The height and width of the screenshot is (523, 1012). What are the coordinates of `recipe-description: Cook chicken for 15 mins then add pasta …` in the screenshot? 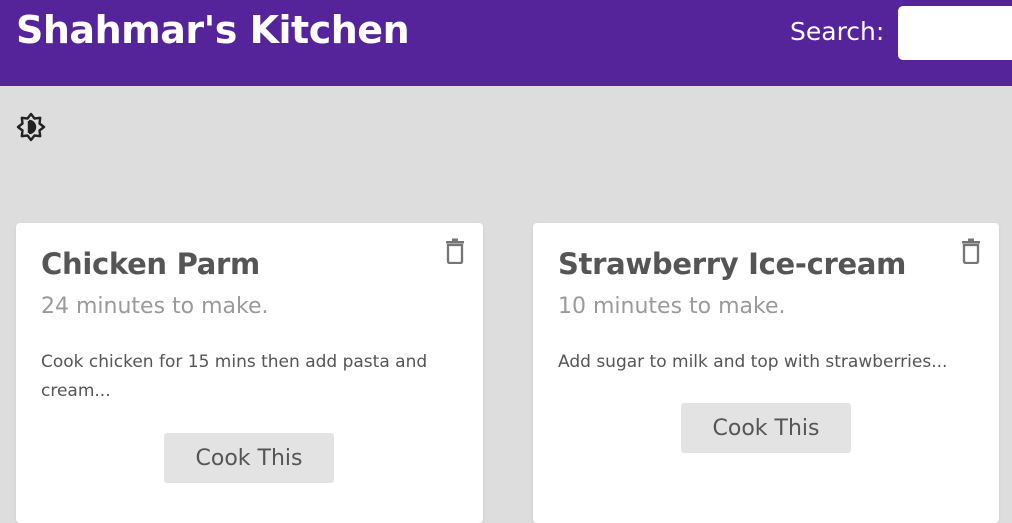 It's located at (234, 376).